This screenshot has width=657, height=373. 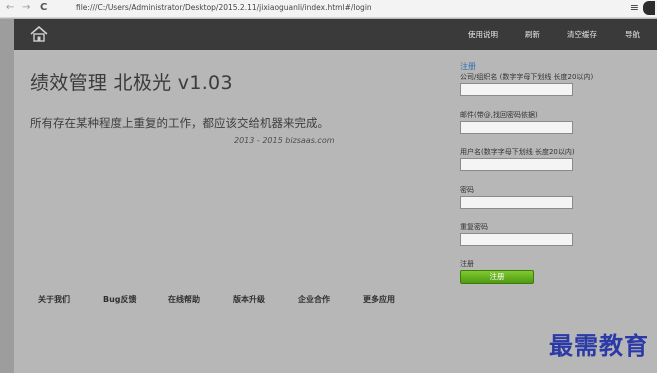 What do you see at coordinates (467, 190) in the screenshot?
I see `password-label: 密码` at bounding box center [467, 190].